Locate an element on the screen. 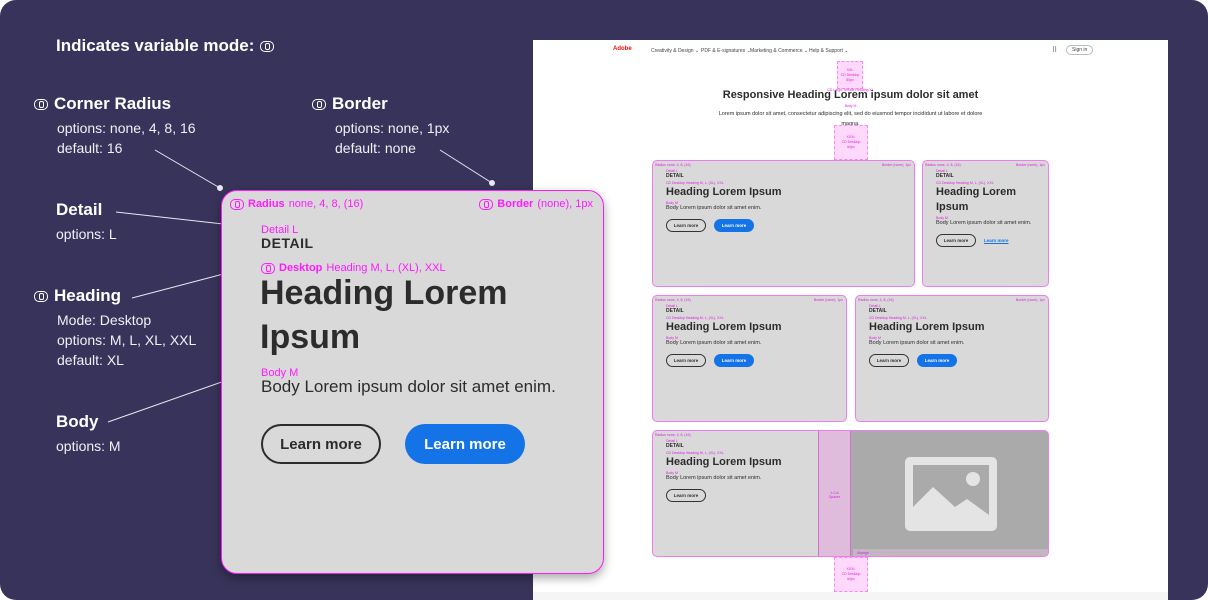 Image resolution: width=1208 pixels, height=600 pixels. border-variable-label: Border (none), 1px is located at coordinates (536, 204).